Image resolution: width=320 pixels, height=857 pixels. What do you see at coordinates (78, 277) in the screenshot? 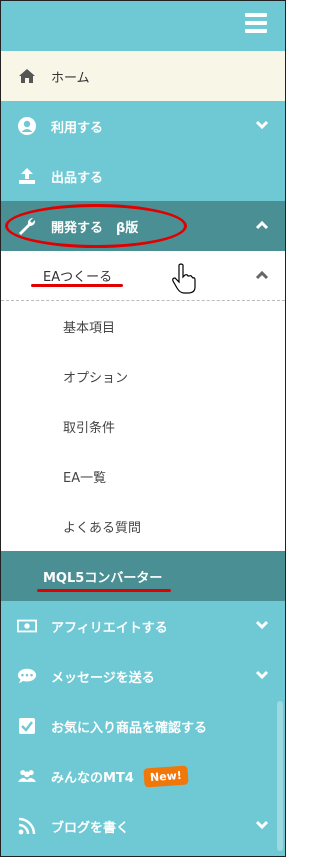
I see `menu-label-ea-tsukuru: EAつくーる` at bounding box center [78, 277].